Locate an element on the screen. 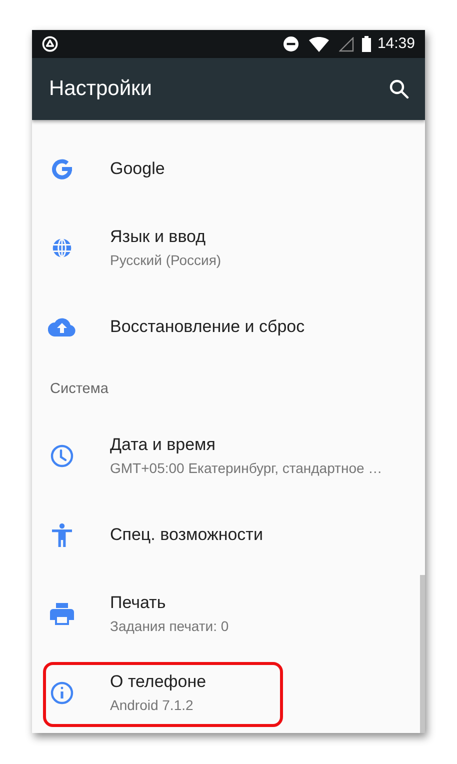 The height and width of the screenshot is (764, 457). item-subtitle: Русский (Россия) is located at coordinates (166, 260).